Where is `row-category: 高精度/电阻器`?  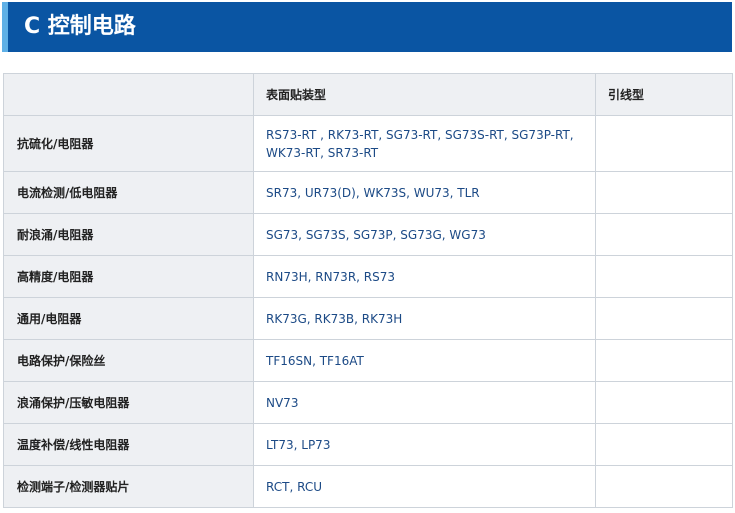
row-category: 高精度/电阻器 is located at coordinates (128, 276).